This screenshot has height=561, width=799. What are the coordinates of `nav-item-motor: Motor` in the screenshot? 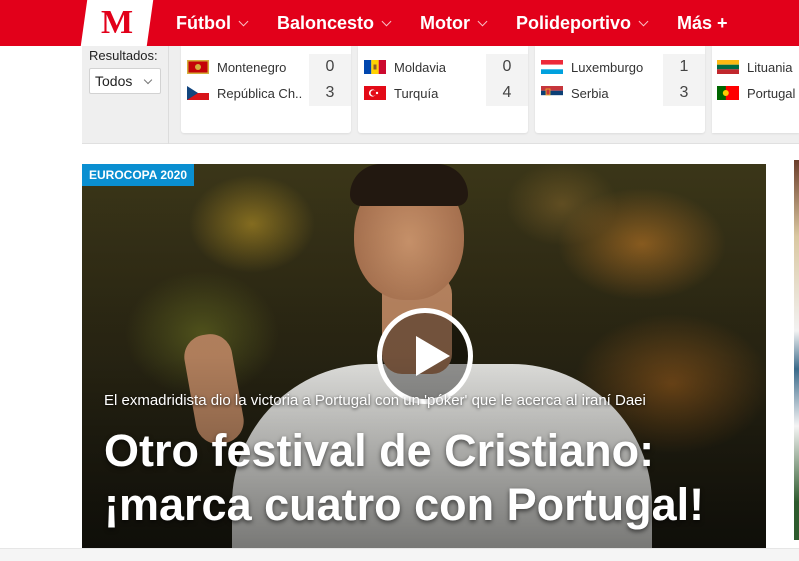 It's located at (454, 23).